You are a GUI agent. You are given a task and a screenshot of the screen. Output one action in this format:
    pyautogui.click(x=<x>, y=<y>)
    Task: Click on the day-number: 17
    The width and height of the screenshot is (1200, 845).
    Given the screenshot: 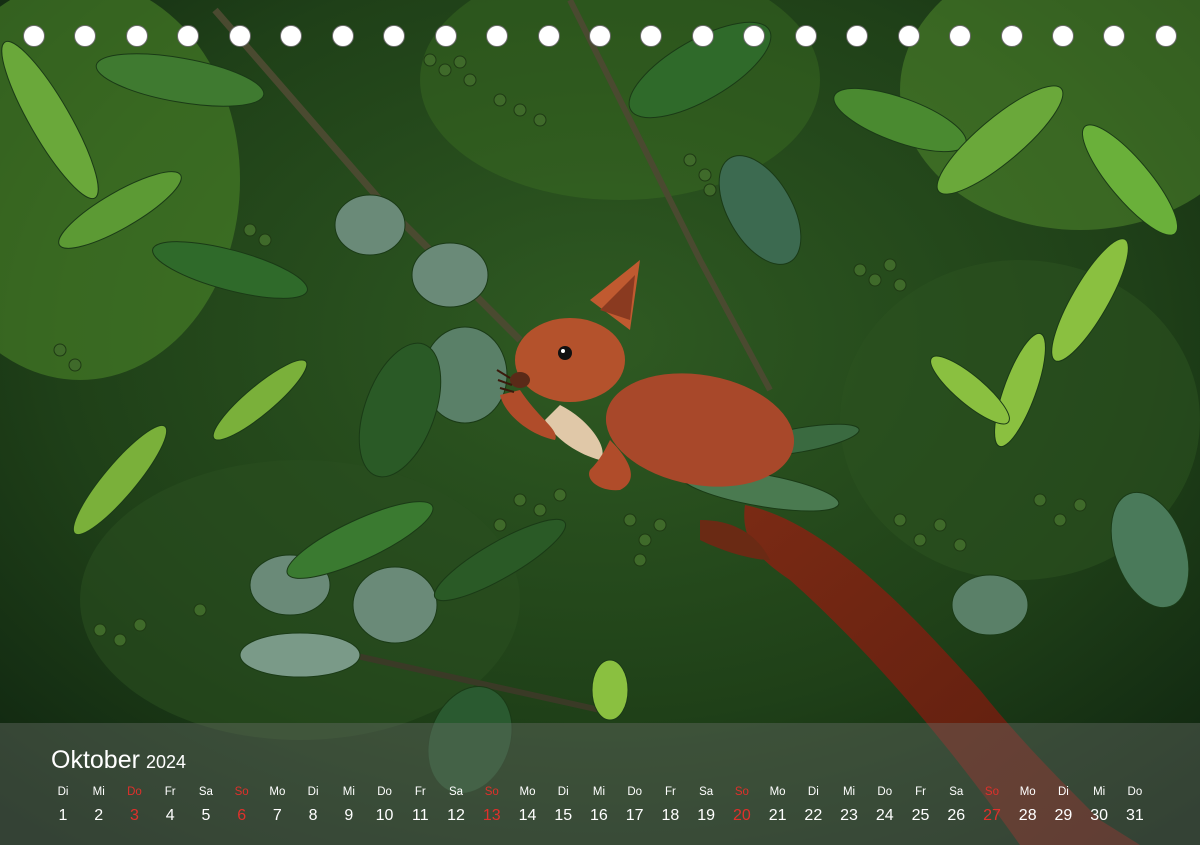 What is the action you would take?
    pyautogui.click(x=634, y=815)
    